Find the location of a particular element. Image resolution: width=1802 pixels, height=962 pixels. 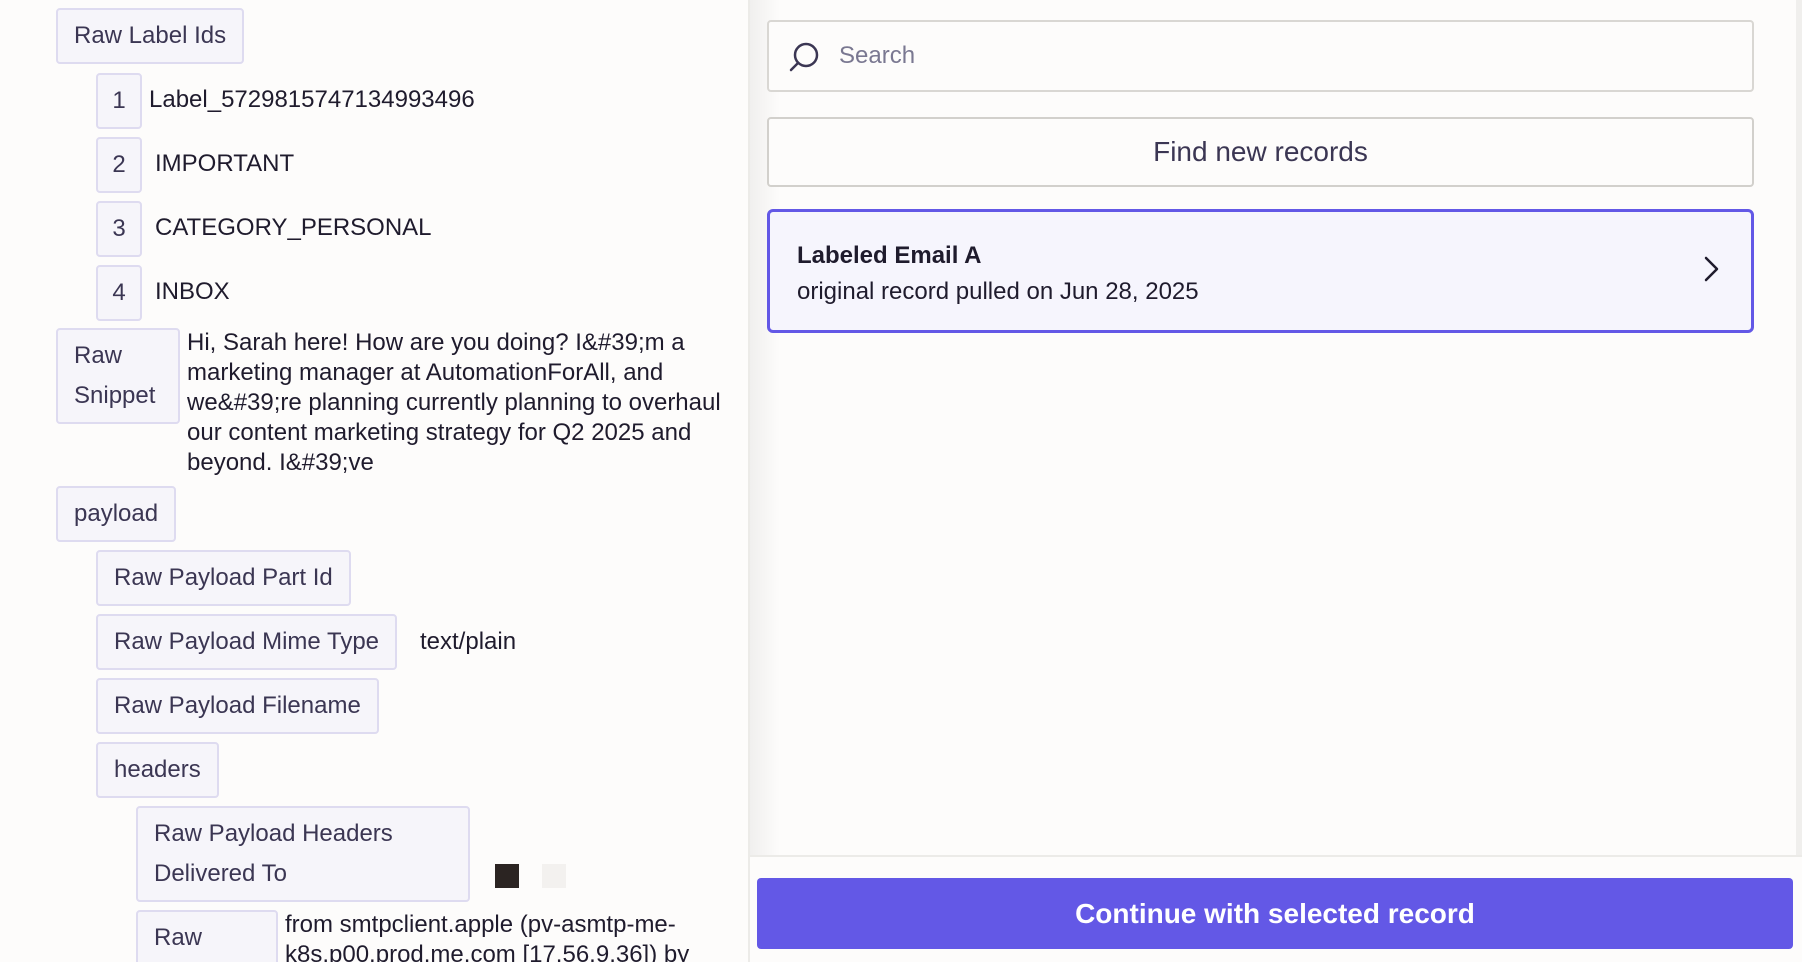

headers-label: headers is located at coordinates (157, 769).